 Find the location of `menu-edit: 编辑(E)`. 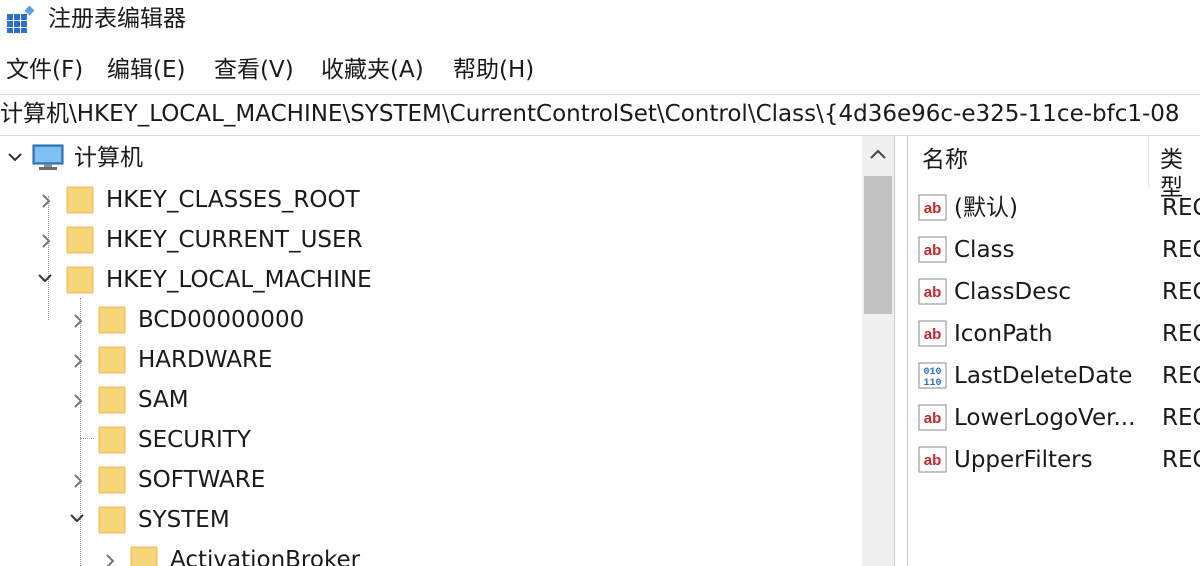

menu-edit: 编辑(E) is located at coordinates (146, 70).